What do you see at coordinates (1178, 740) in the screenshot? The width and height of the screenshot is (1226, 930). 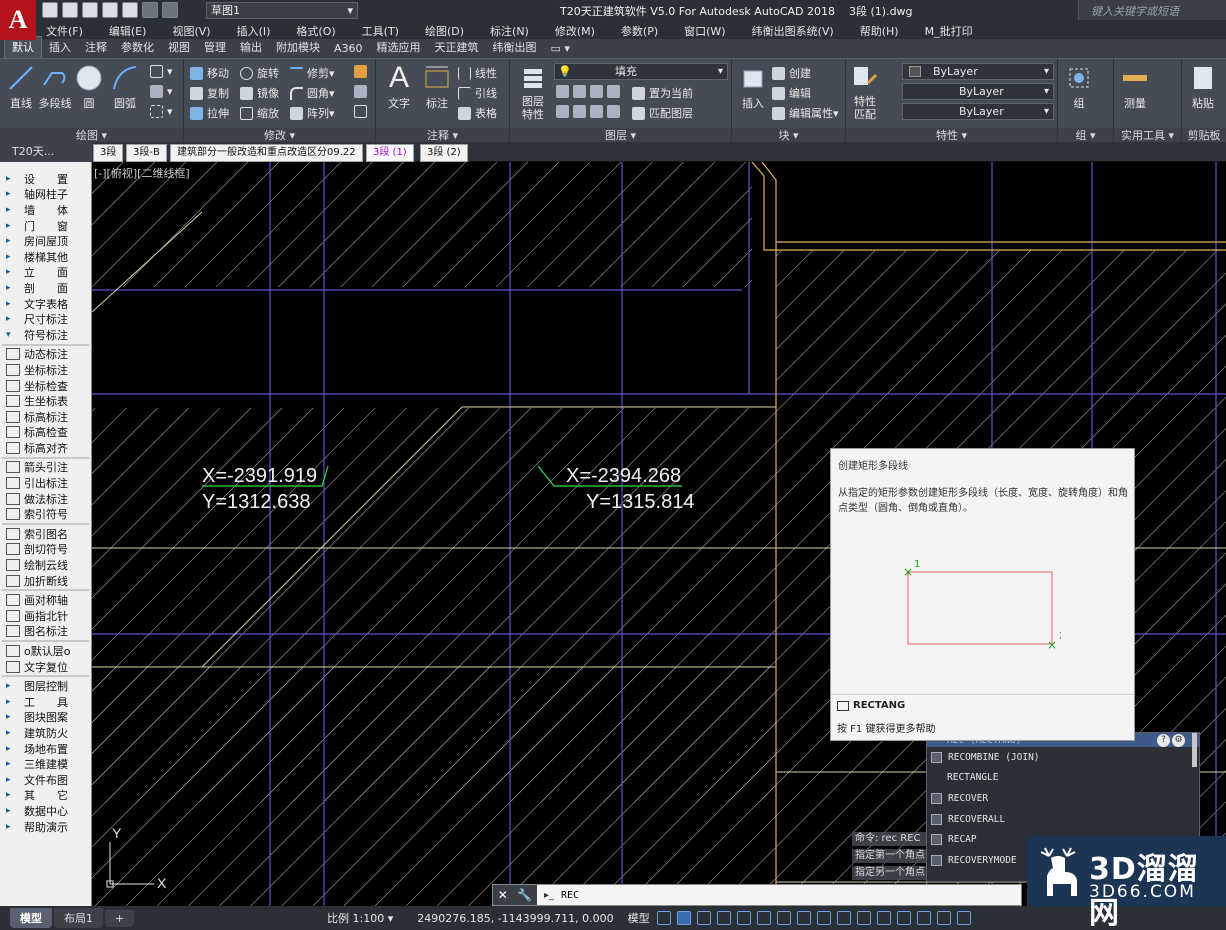 I see `settings-icon: ⚙` at bounding box center [1178, 740].